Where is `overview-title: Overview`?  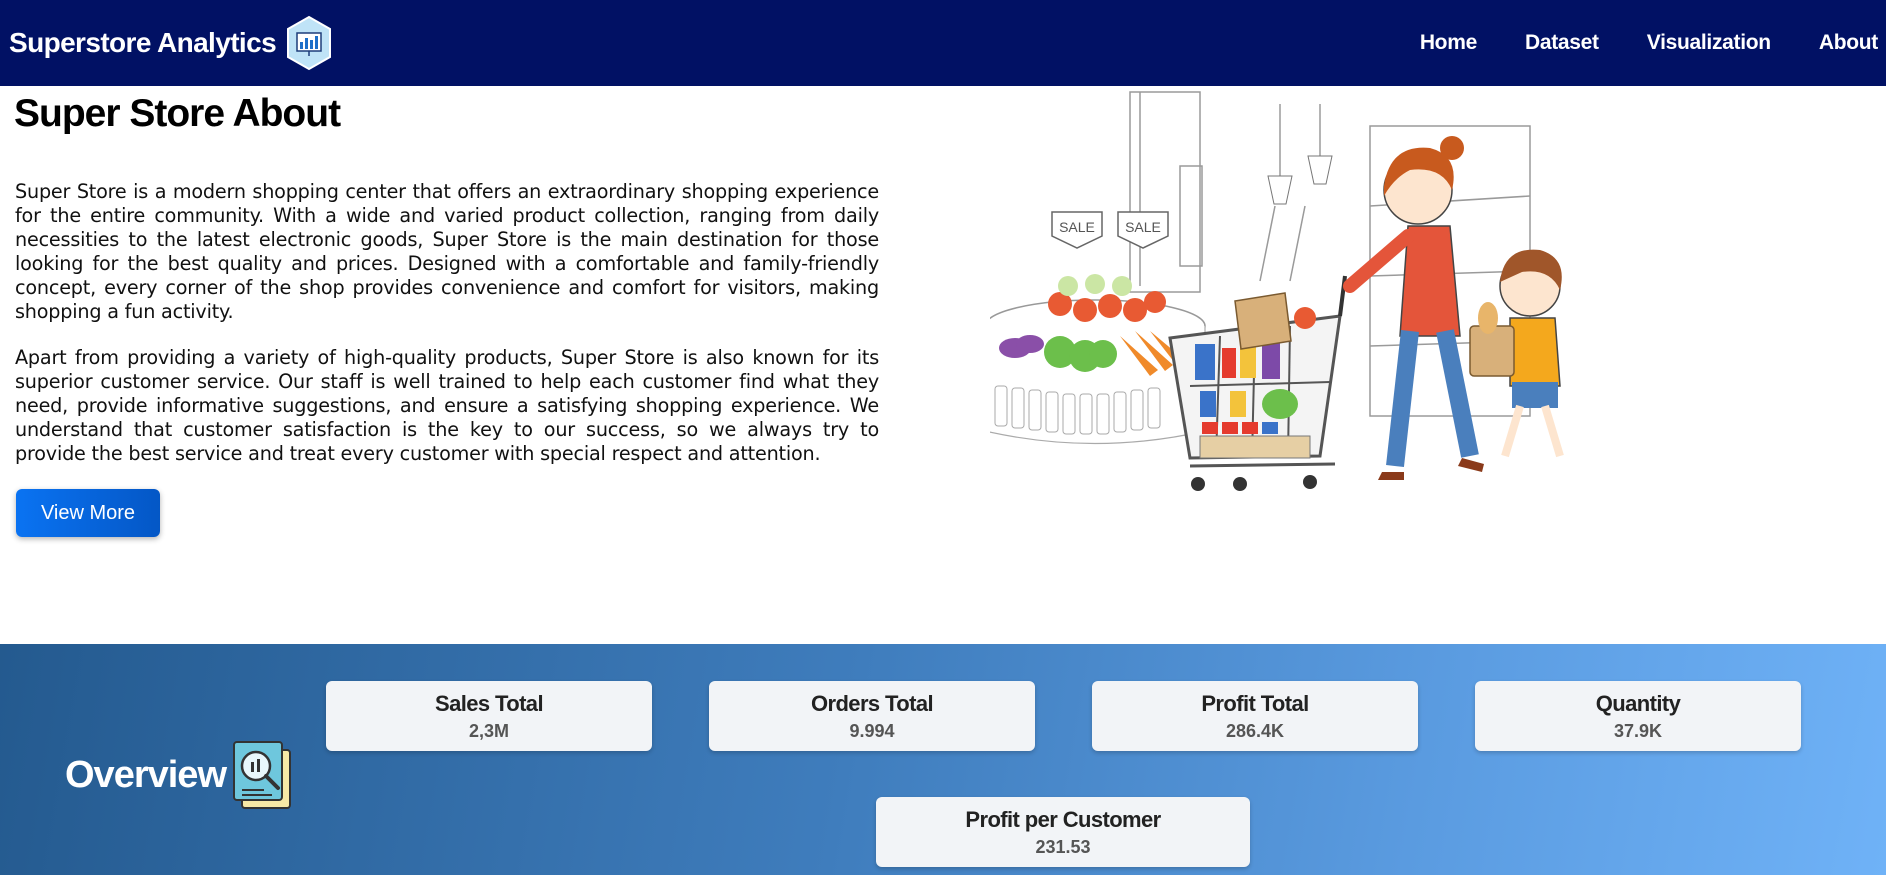
overview-title: Overview is located at coordinates (146, 775).